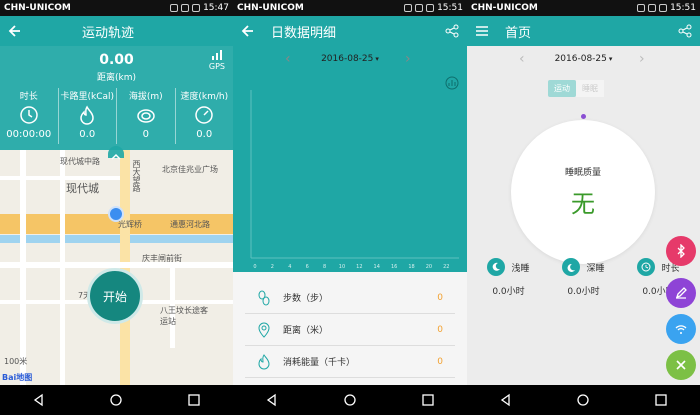 The height and width of the screenshot is (415, 700). Describe the element at coordinates (497, 266) in the screenshot. I see `moon-icon` at that location.